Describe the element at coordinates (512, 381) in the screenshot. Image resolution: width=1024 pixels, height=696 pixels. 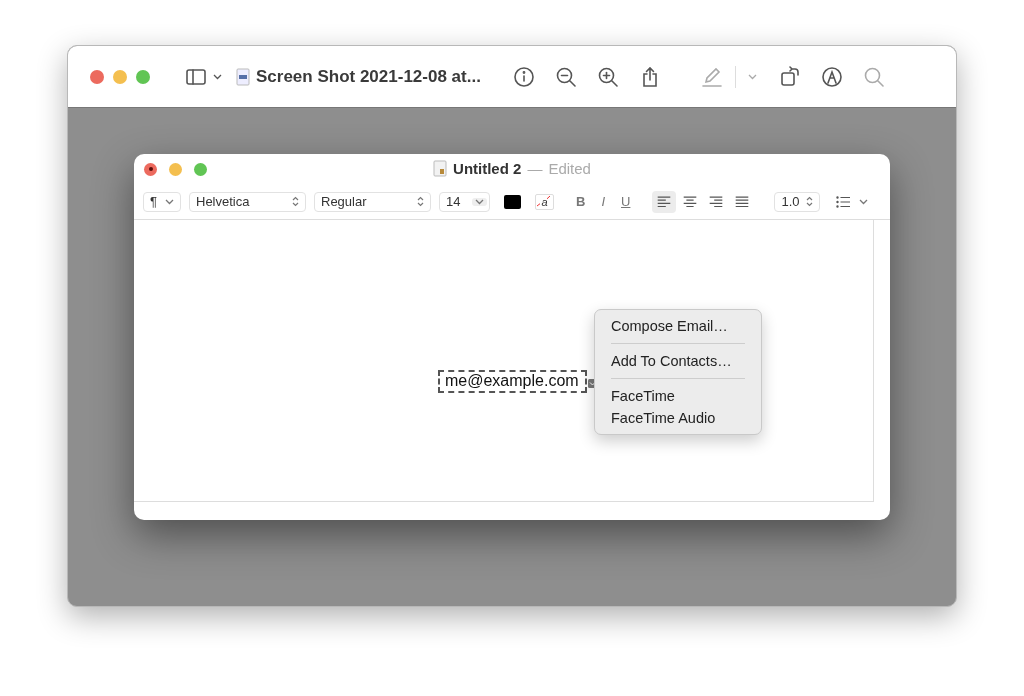
I see `email-address: me@example.com` at that location.